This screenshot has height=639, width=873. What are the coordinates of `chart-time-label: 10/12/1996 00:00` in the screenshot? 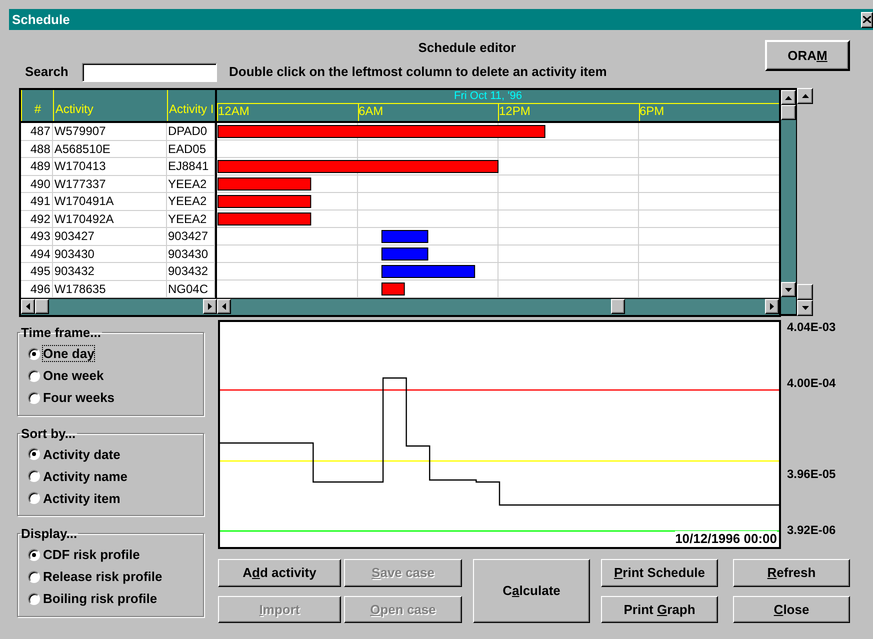 It's located at (726, 538).